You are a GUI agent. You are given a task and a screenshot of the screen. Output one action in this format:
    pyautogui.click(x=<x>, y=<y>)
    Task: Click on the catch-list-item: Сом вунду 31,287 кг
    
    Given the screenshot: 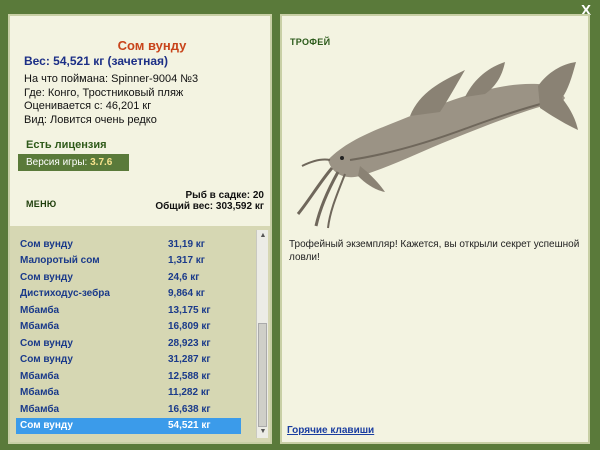 What is the action you would take?
    pyautogui.click(x=128, y=360)
    